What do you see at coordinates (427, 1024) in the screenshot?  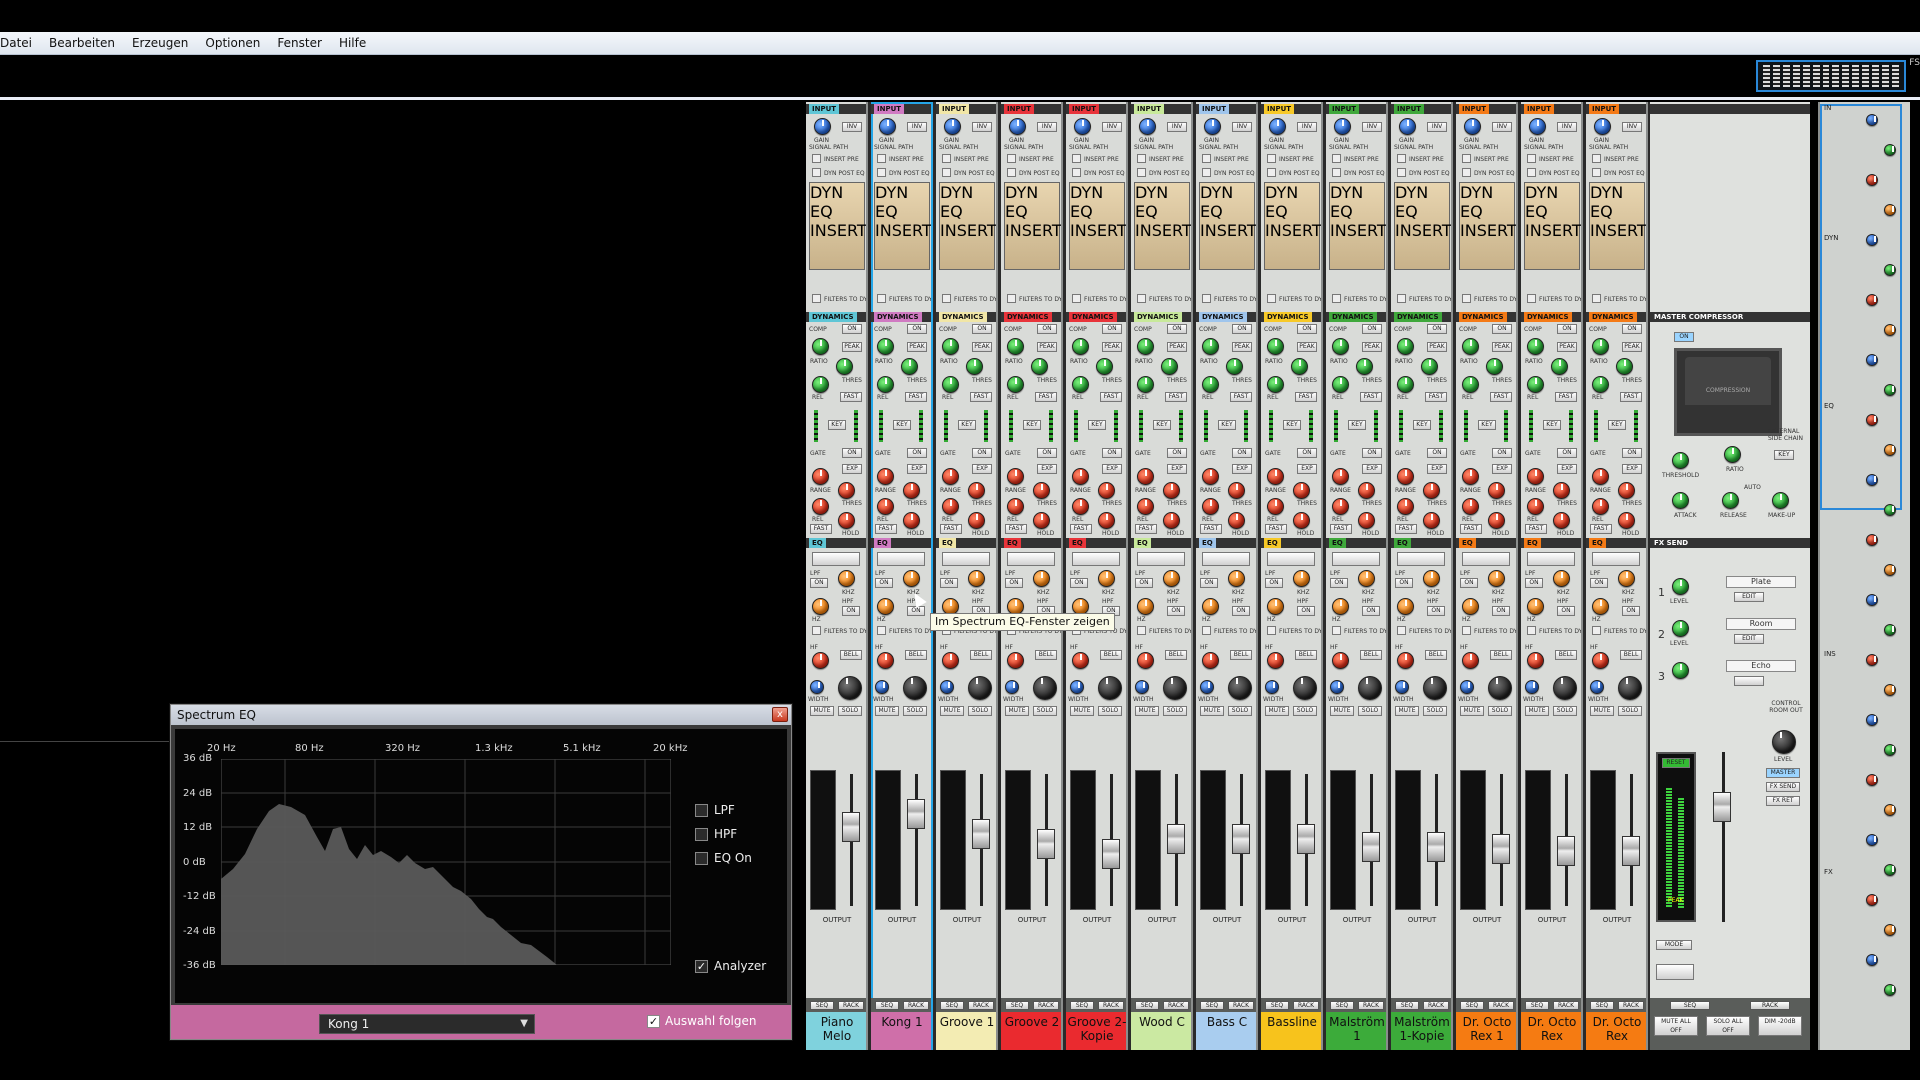 I see `device-select: Kong 1 ▼` at bounding box center [427, 1024].